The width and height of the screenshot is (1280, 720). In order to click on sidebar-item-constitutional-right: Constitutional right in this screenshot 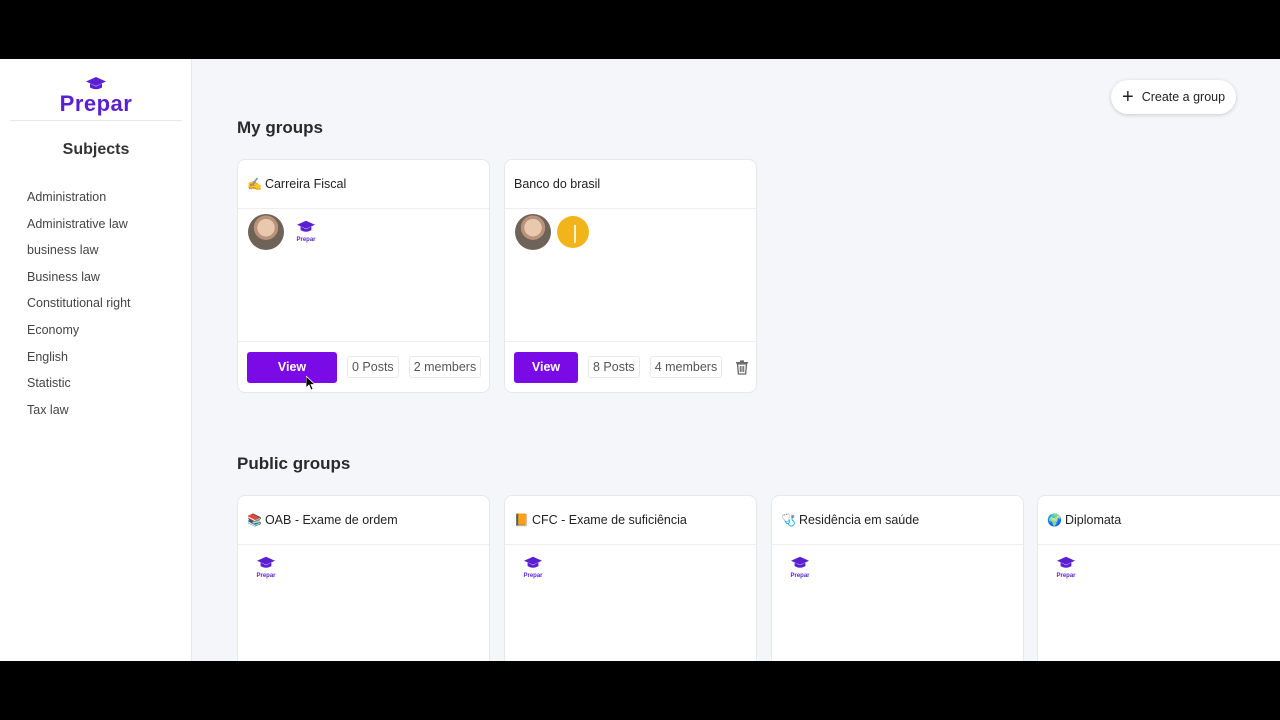, I will do `click(79, 306)`.